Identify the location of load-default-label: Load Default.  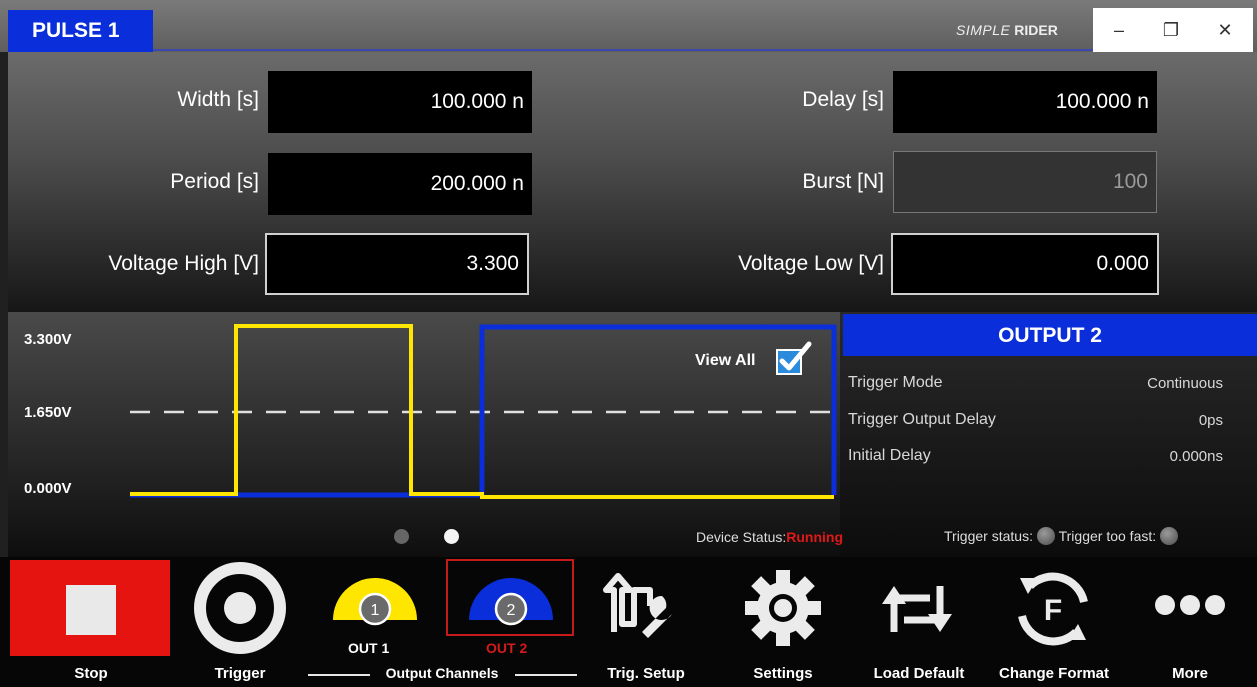
(919, 673).